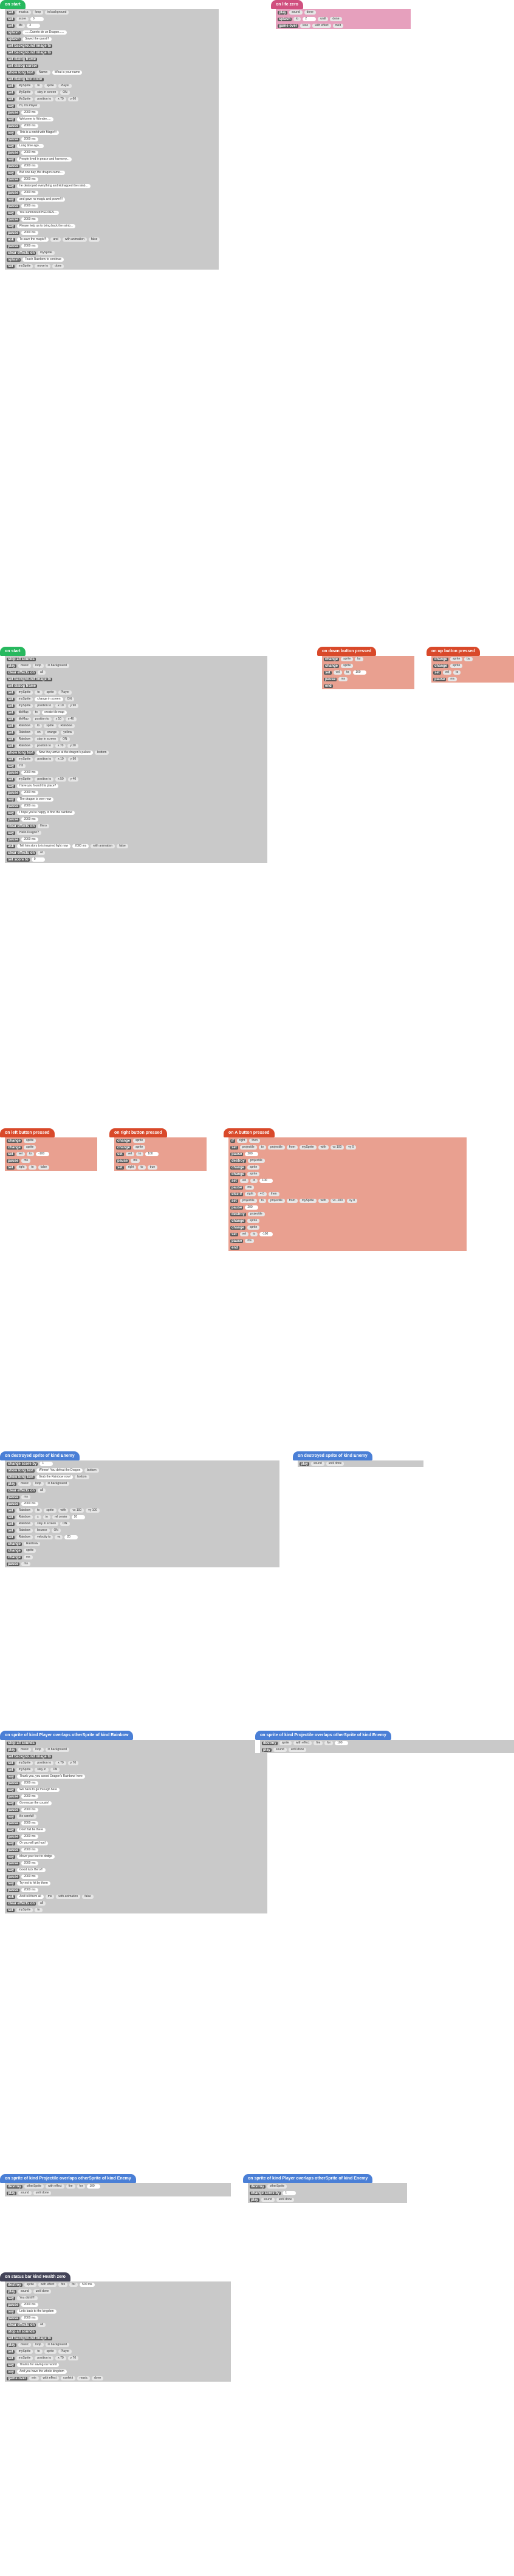  Describe the element at coordinates (136, 692) in the screenshot. I see `code-block: set mySprite to sprite Player` at that location.